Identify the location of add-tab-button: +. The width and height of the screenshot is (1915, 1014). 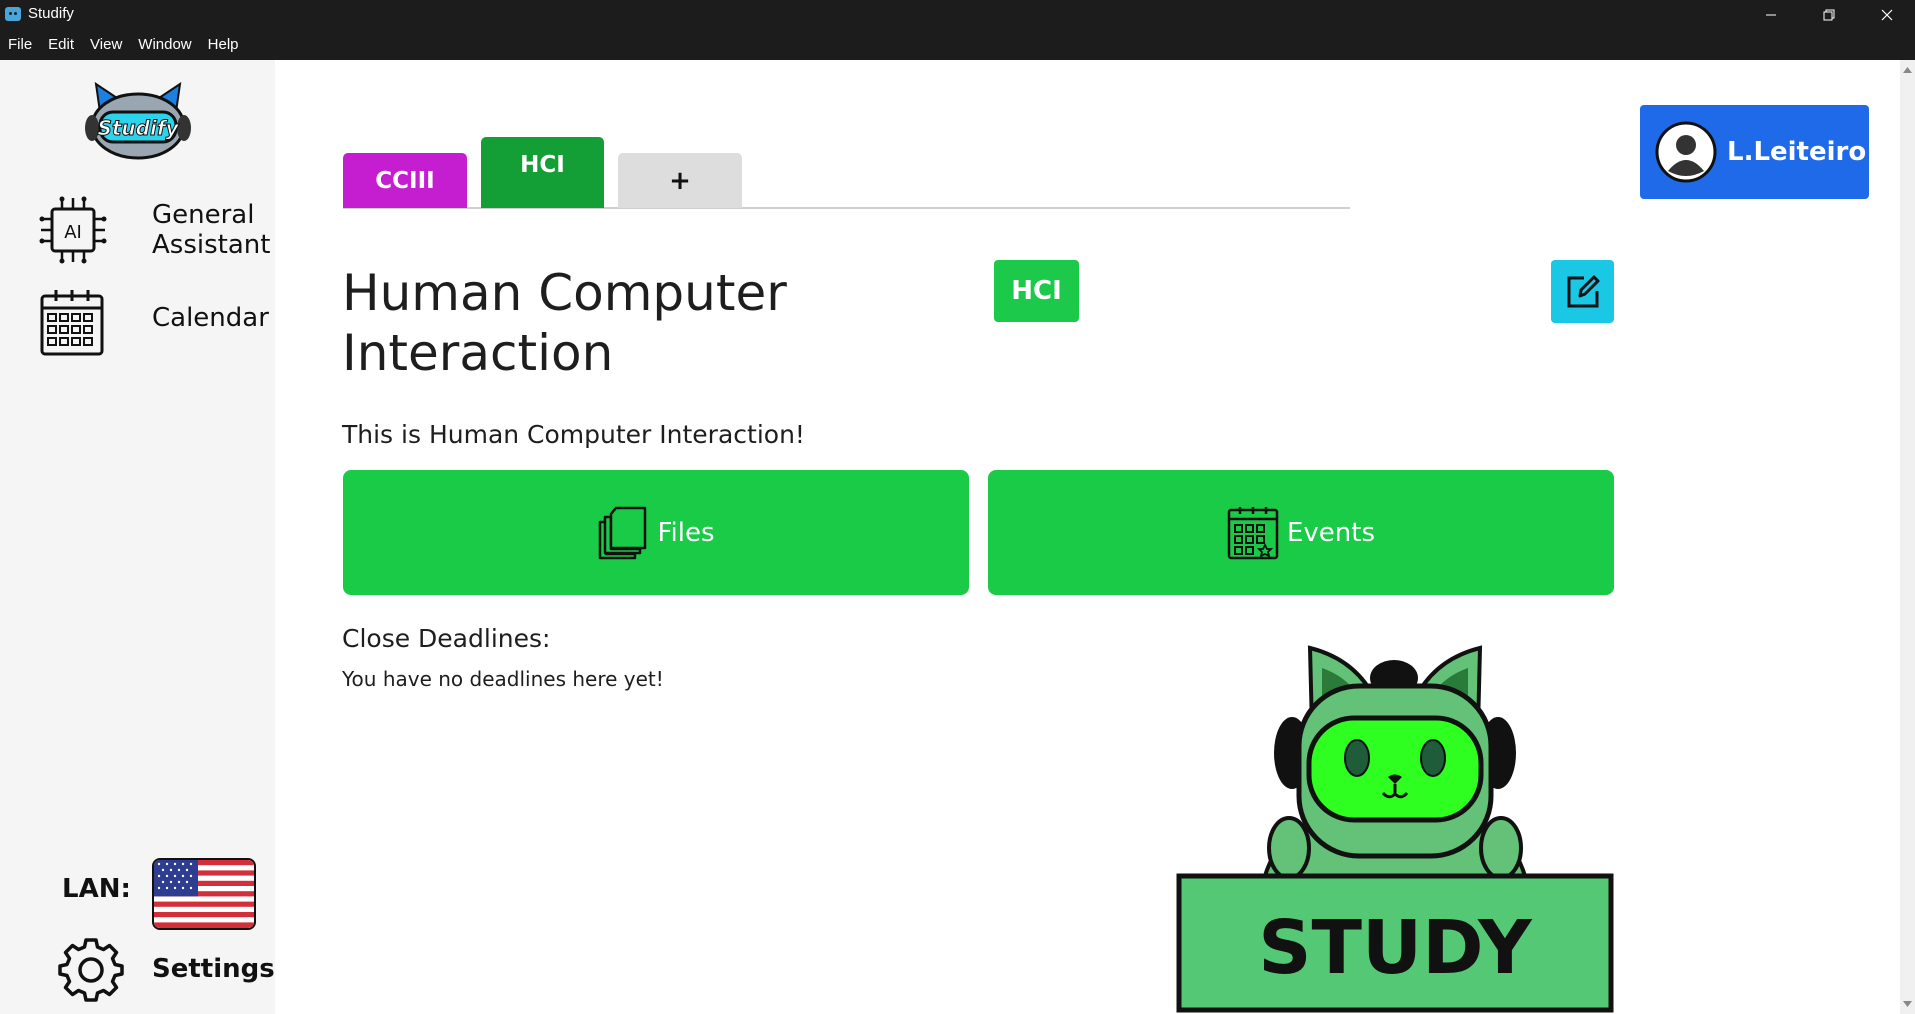
(680, 180).